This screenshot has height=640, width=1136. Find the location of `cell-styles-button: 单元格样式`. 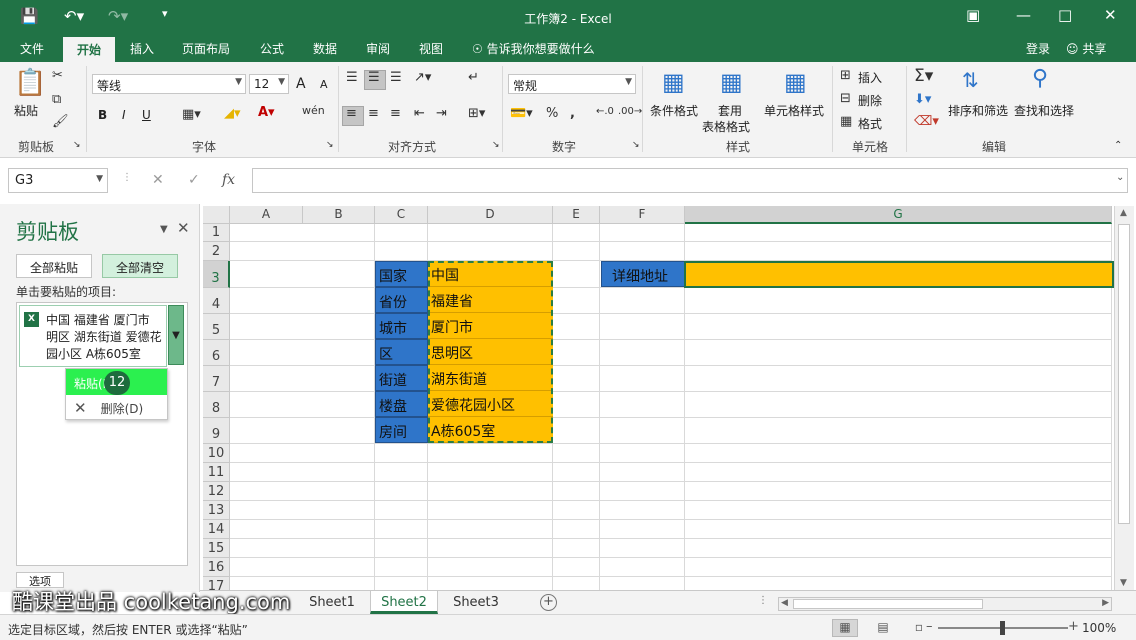

cell-styles-button: 单元格样式 is located at coordinates (794, 110).